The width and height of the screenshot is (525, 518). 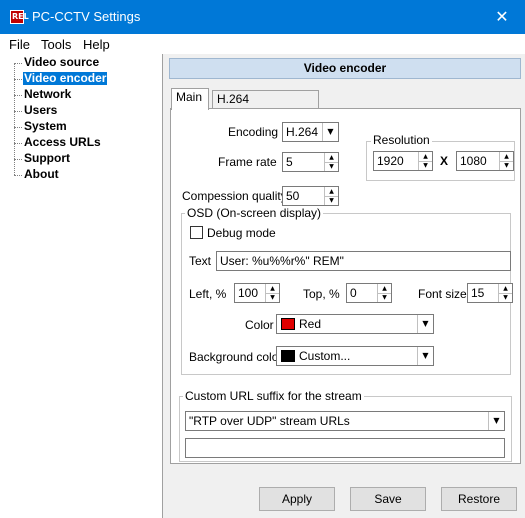 I want to click on osd-text-value: User: %u%%r%" REM", so click(x=282, y=261).